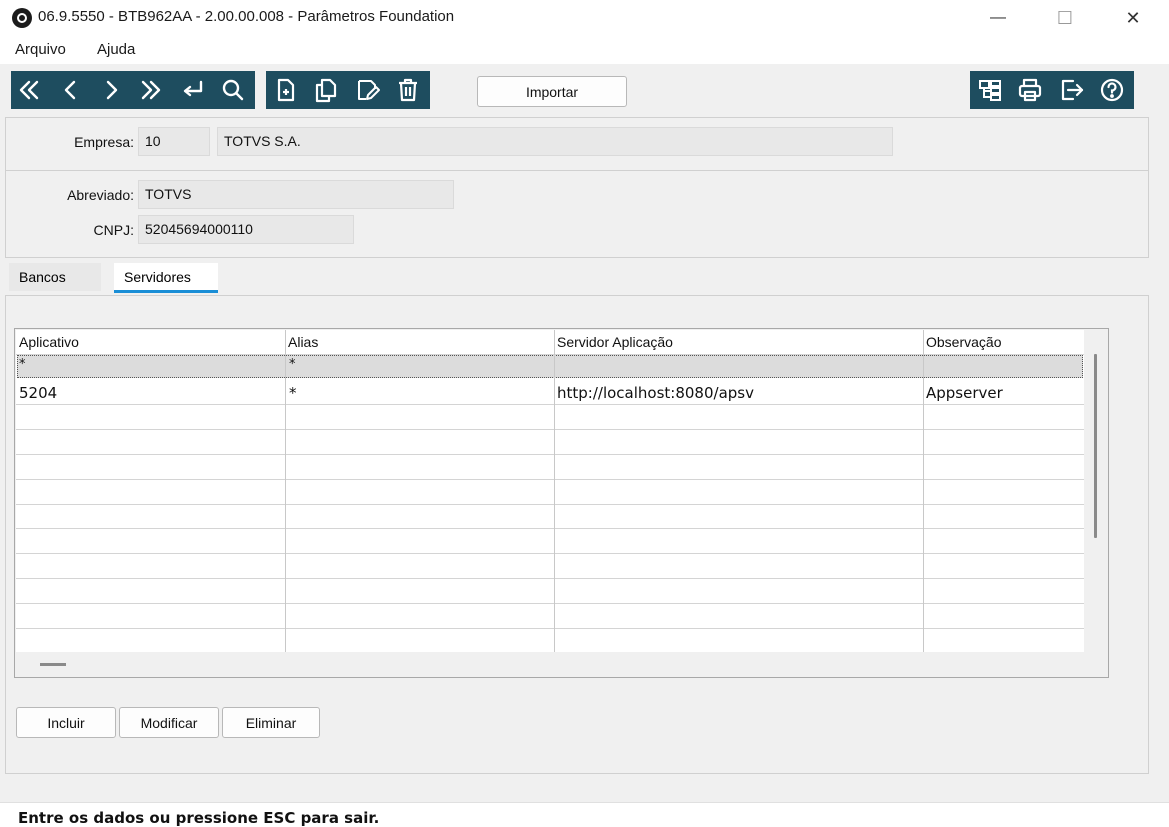  Describe the element at coordinates (963, 342) in the screenshot. I see `column-header-observacao: Observação` at that location.